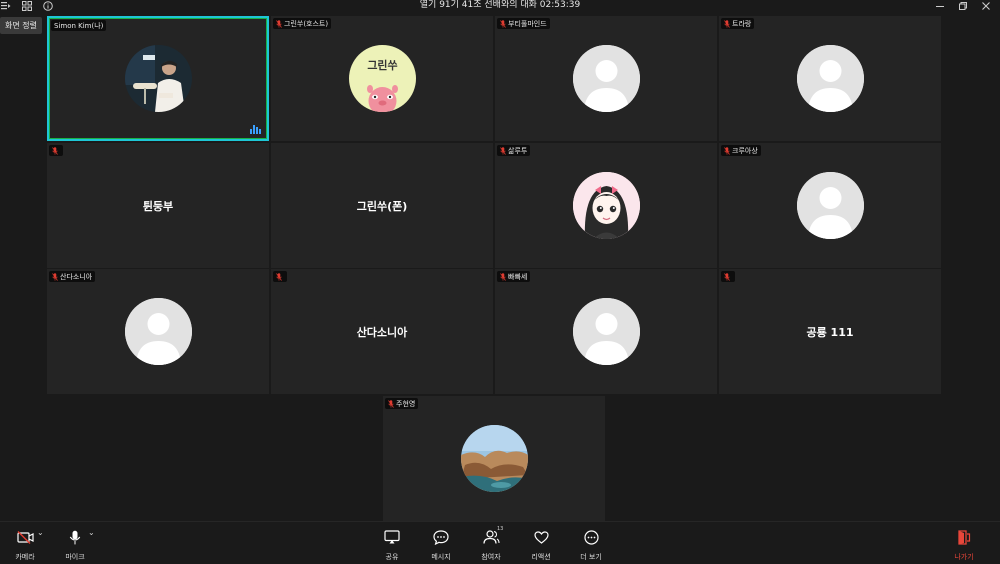 The width and height of the screenshot is (1000, 564). I want to click on video-tile-participant: 부티풀마인드, so click(606, 78).